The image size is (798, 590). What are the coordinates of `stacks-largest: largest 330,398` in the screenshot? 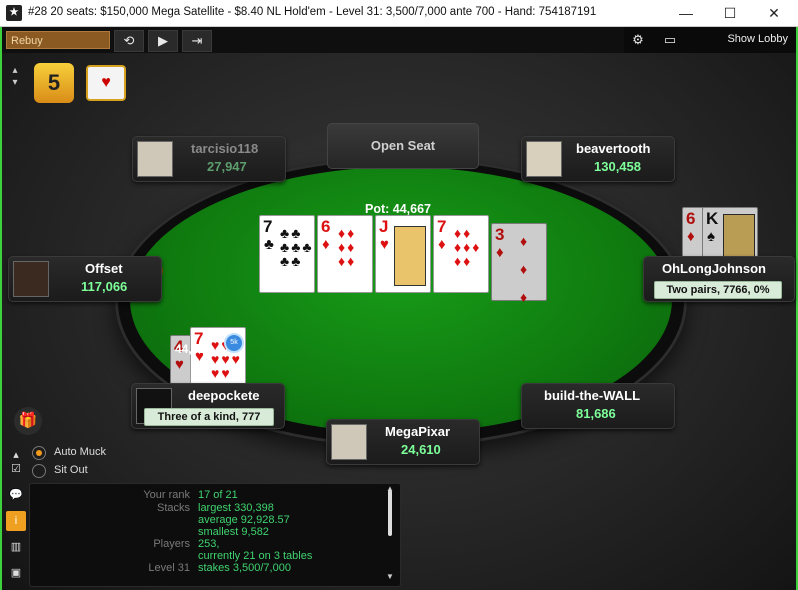 It's located at (236, 508).